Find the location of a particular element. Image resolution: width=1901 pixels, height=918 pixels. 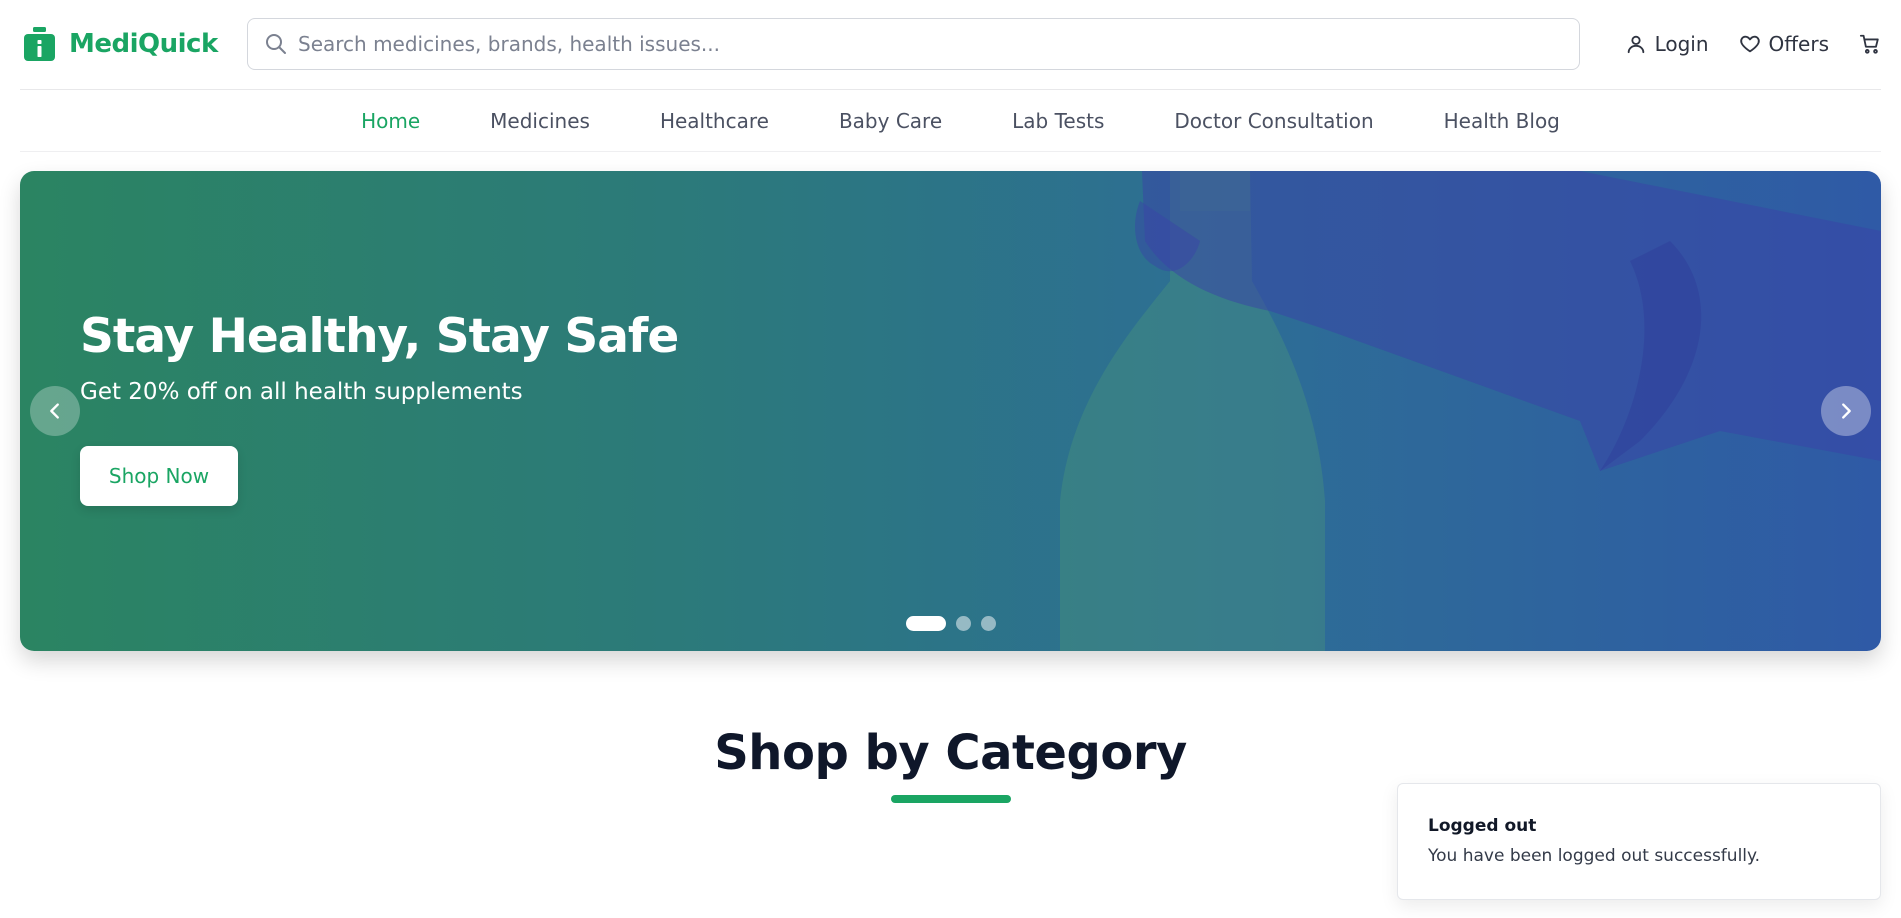

chevron-left-icon is located at coordinates (54, 411).